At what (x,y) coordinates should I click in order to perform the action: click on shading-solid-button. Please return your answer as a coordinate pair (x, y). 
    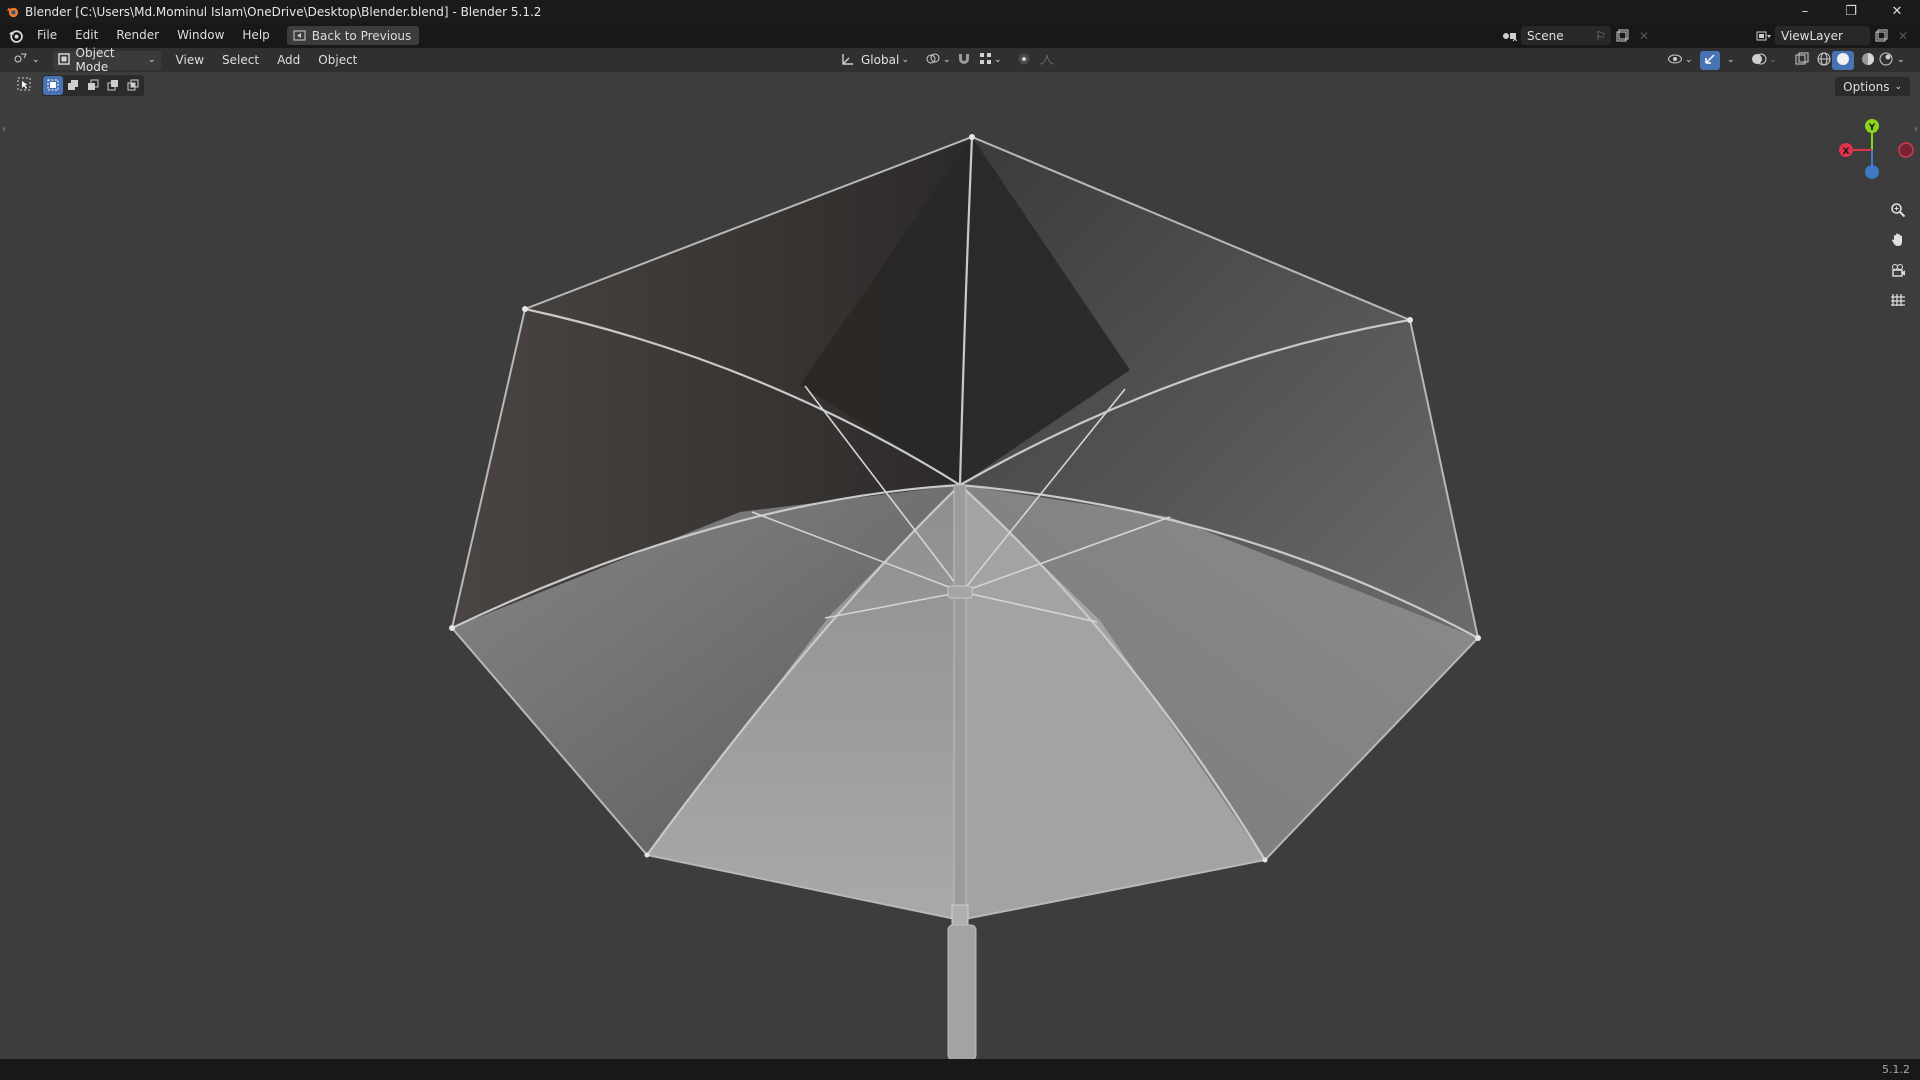
    Looking at the image, I should click on (1843, 60).